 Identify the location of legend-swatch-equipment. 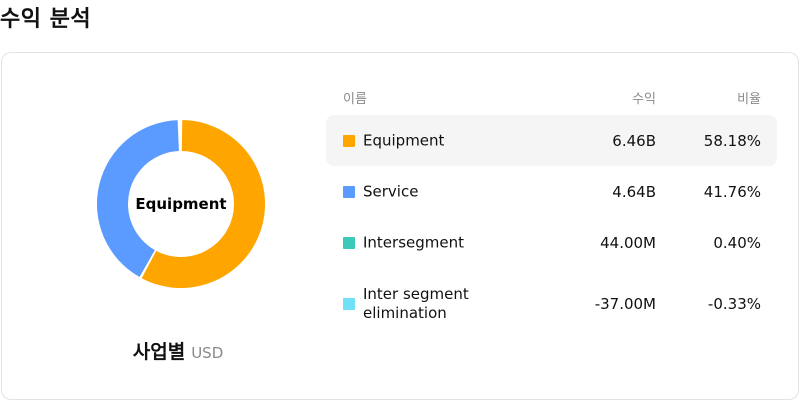
(349, 140).